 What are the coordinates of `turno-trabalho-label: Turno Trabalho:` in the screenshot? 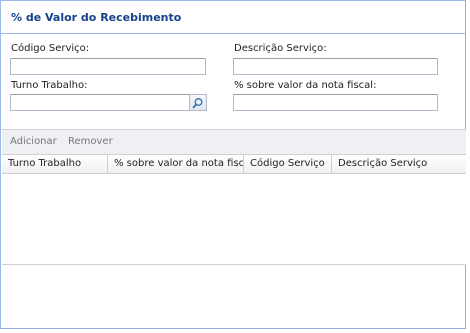 It's located at (49, 85).